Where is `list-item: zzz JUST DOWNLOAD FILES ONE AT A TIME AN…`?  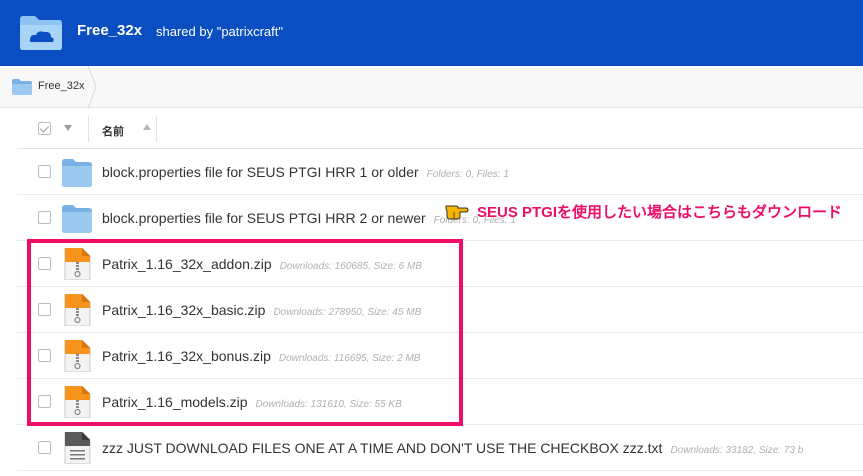 list-item: zzz JUST DOWNLOAD FILES ONE AT A TIME AN… is located at coordinates (440, 448).